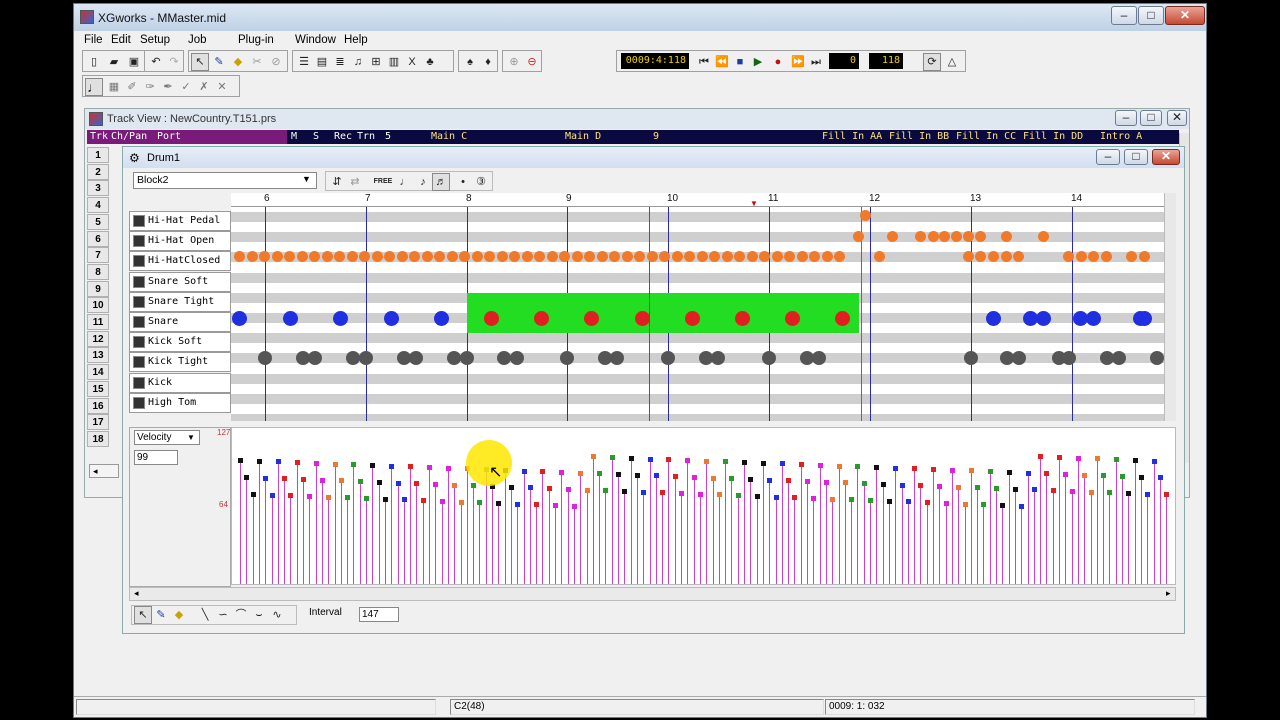 The width and height of the screenshot is (1280, 720). What do you see at coordinates (121, 40) in the screenshot?
I see `menu-edit: Edit` at bounding box center [121, 40].